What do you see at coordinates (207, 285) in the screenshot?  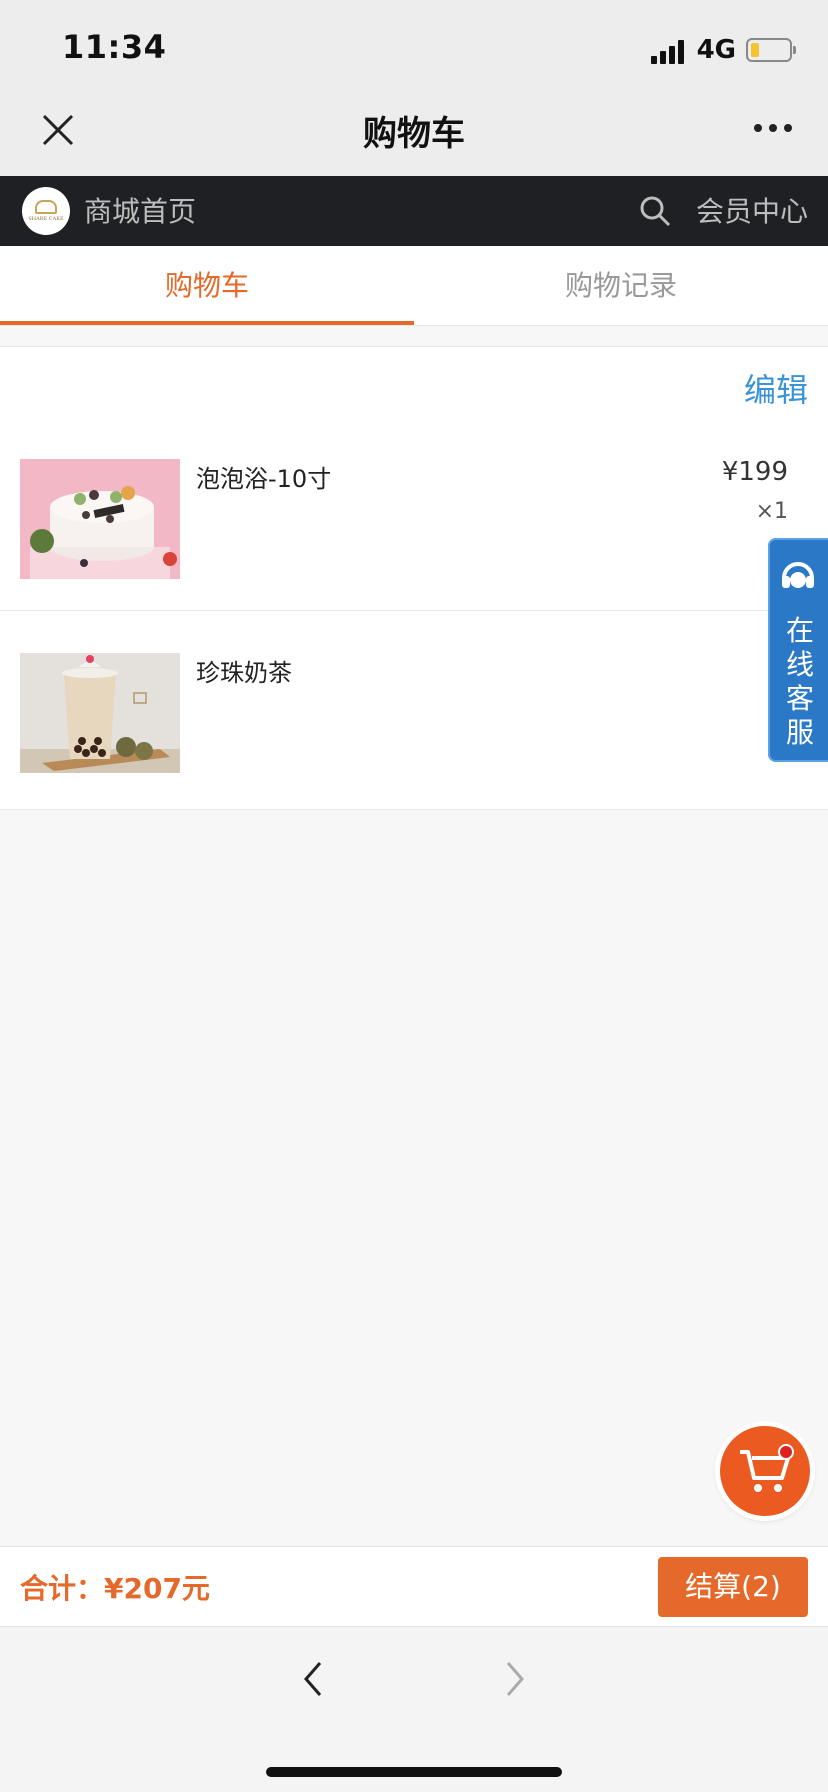 I see `tab-cart: 购物车` at bounding box center [207, 285].